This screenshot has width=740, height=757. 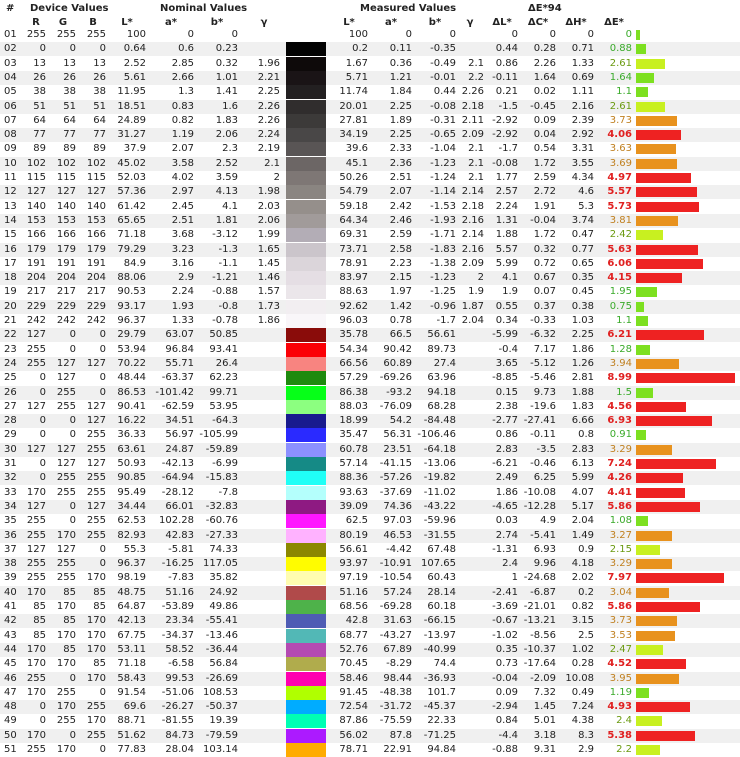 What do you see at coordinates (476, 77) in the screenshot?
I see `cell-mg: 2.2` at bounding box center [476, 77].